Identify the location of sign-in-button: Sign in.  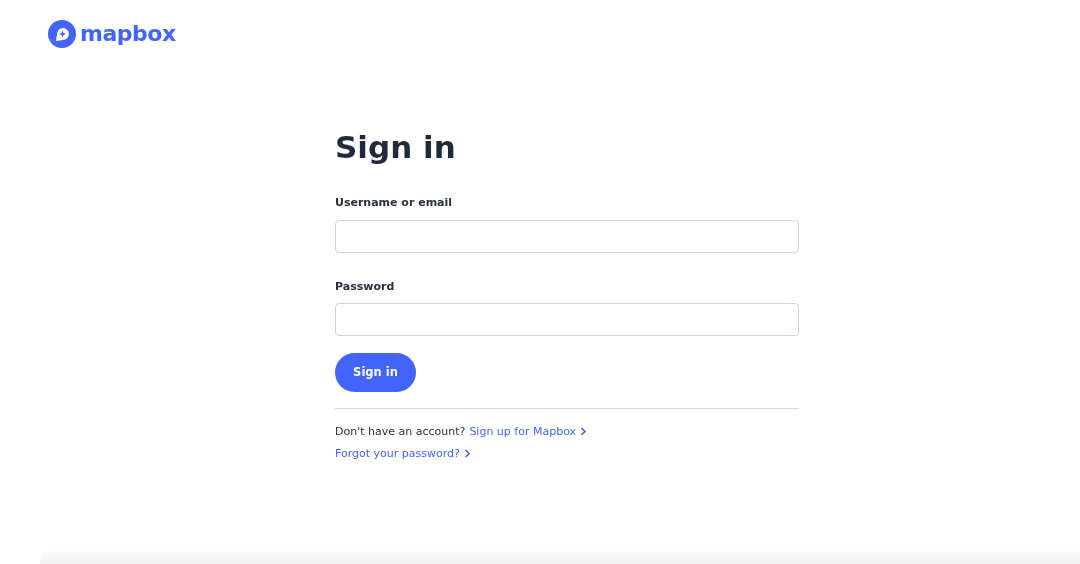
(375, 372).